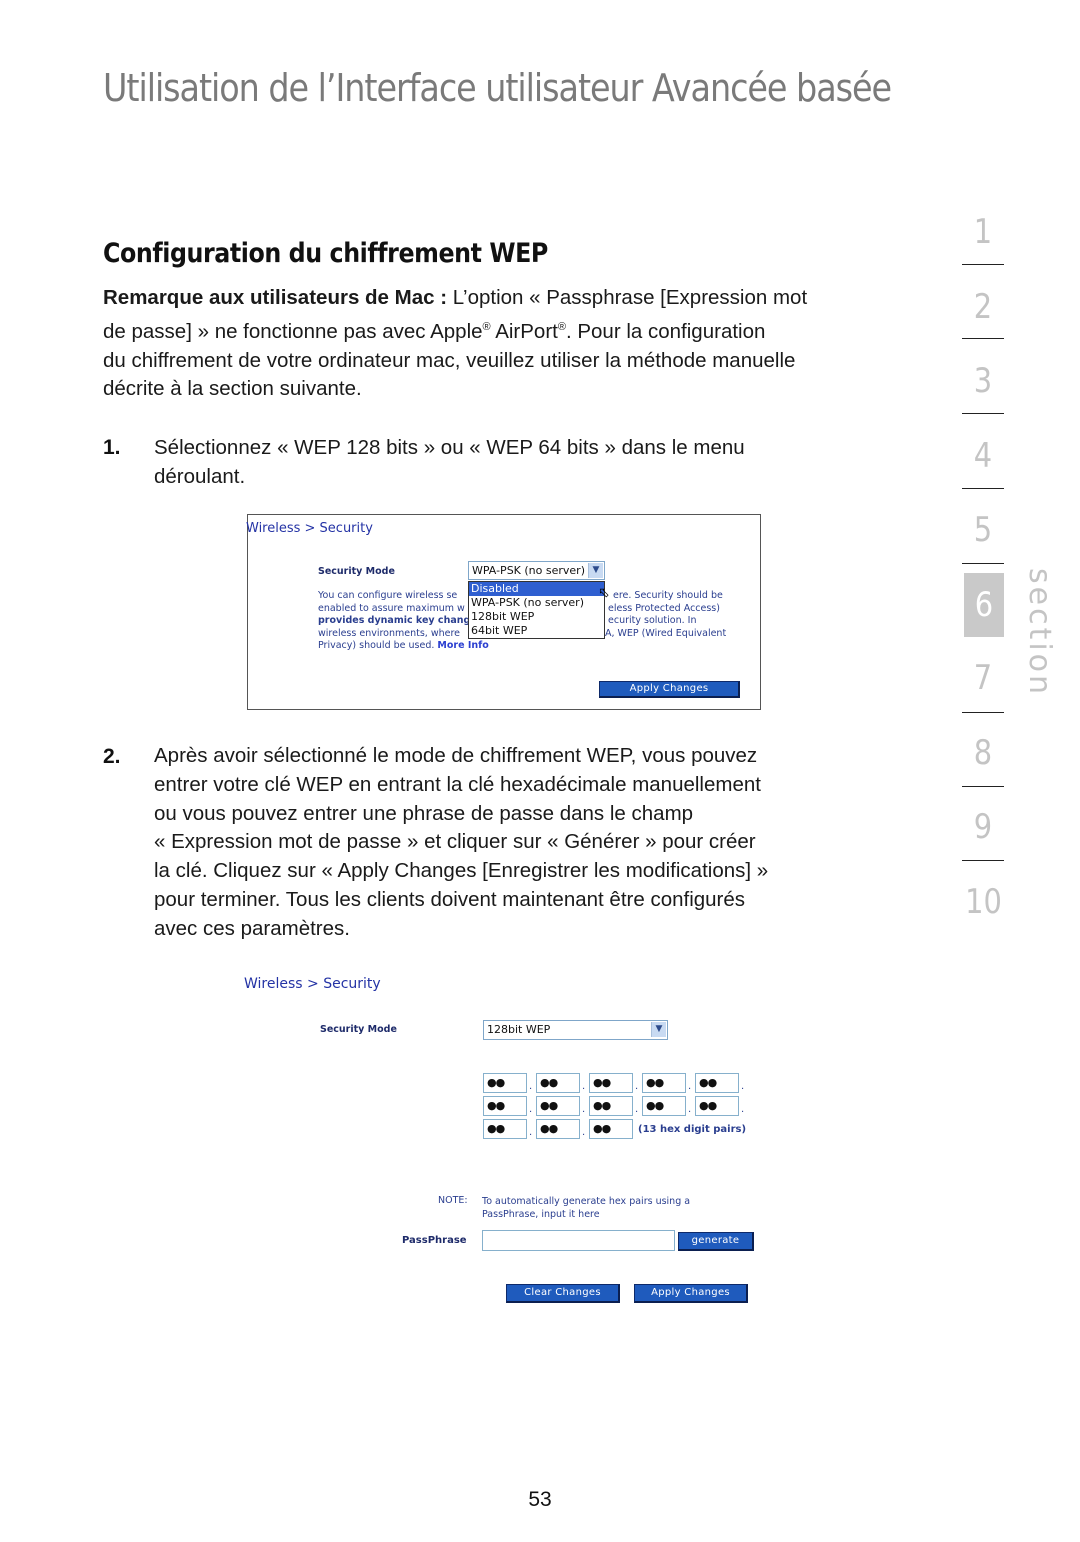 This screenshot has width=1080, height=1542. Describe the element at coordinates (983, 827) in the screenshot. I see `section-nav-item: 9` at that location.